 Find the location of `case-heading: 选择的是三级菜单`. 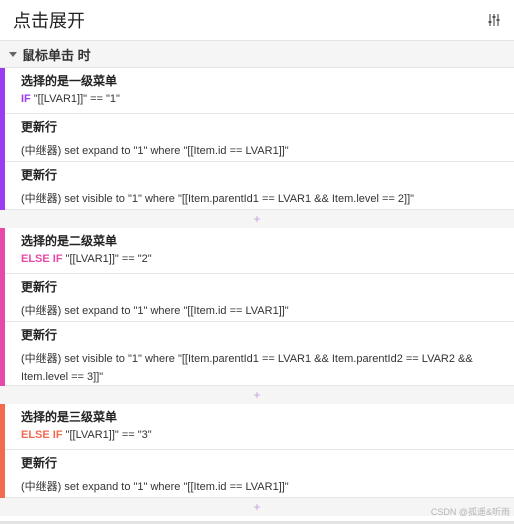

case-heading: 选择的是三级菜单 is located at coordinates (69, 417).